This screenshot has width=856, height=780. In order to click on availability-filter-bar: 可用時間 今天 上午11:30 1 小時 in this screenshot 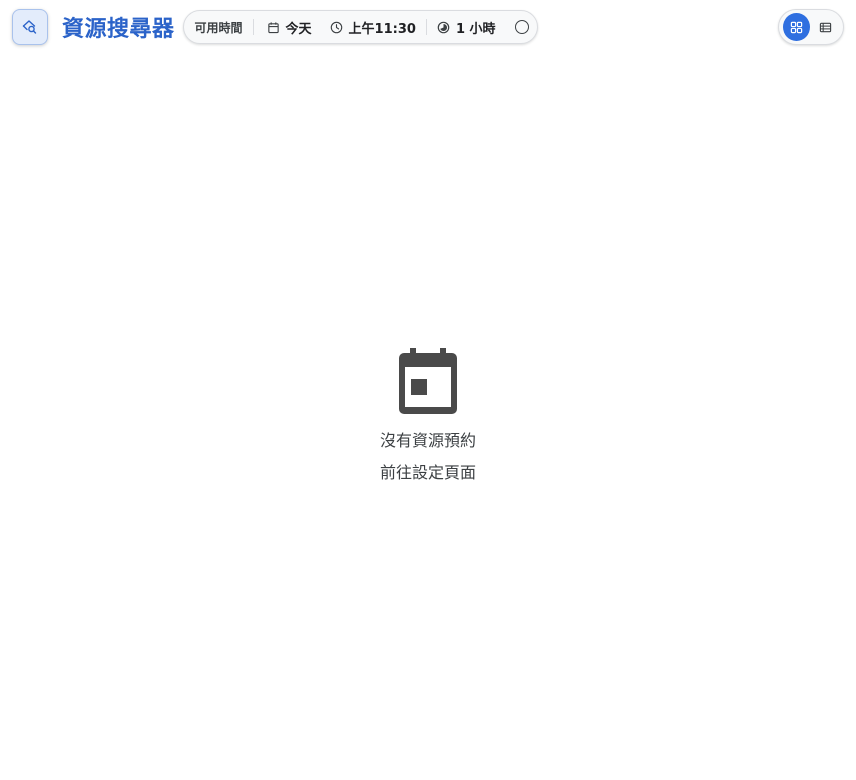, I will do `click(360, 27)`.